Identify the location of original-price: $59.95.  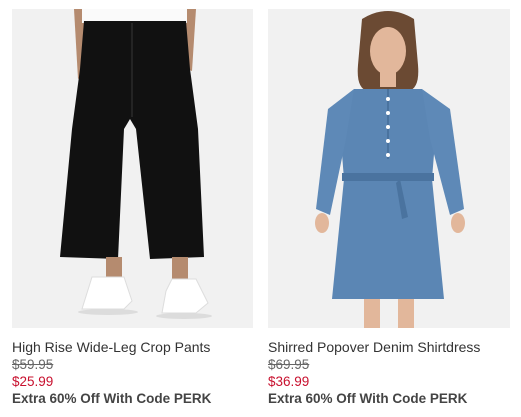
(33, 364).